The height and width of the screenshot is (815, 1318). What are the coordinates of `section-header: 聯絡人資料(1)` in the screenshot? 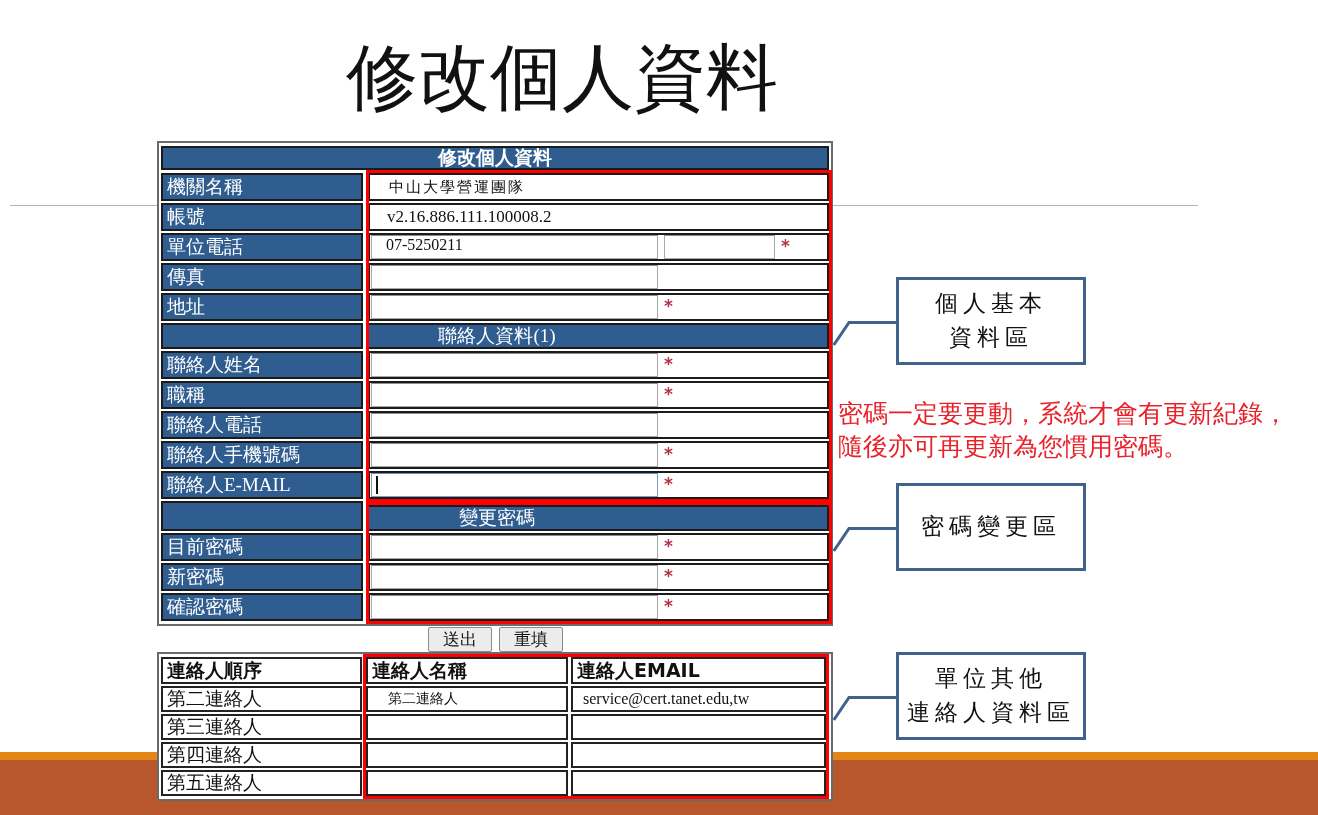 It's located at (599, 336).